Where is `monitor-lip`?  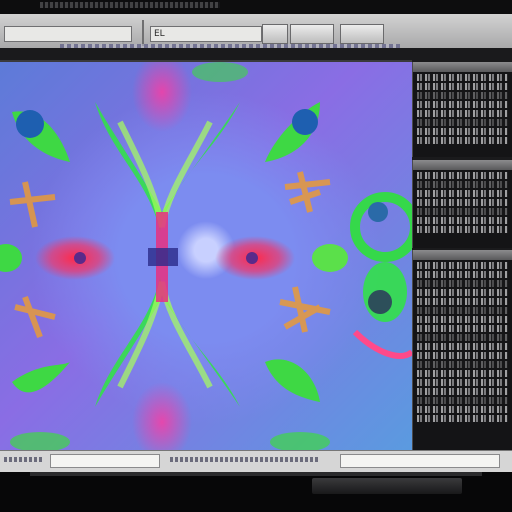 monitor-lip is located at coordinates (256, 474).